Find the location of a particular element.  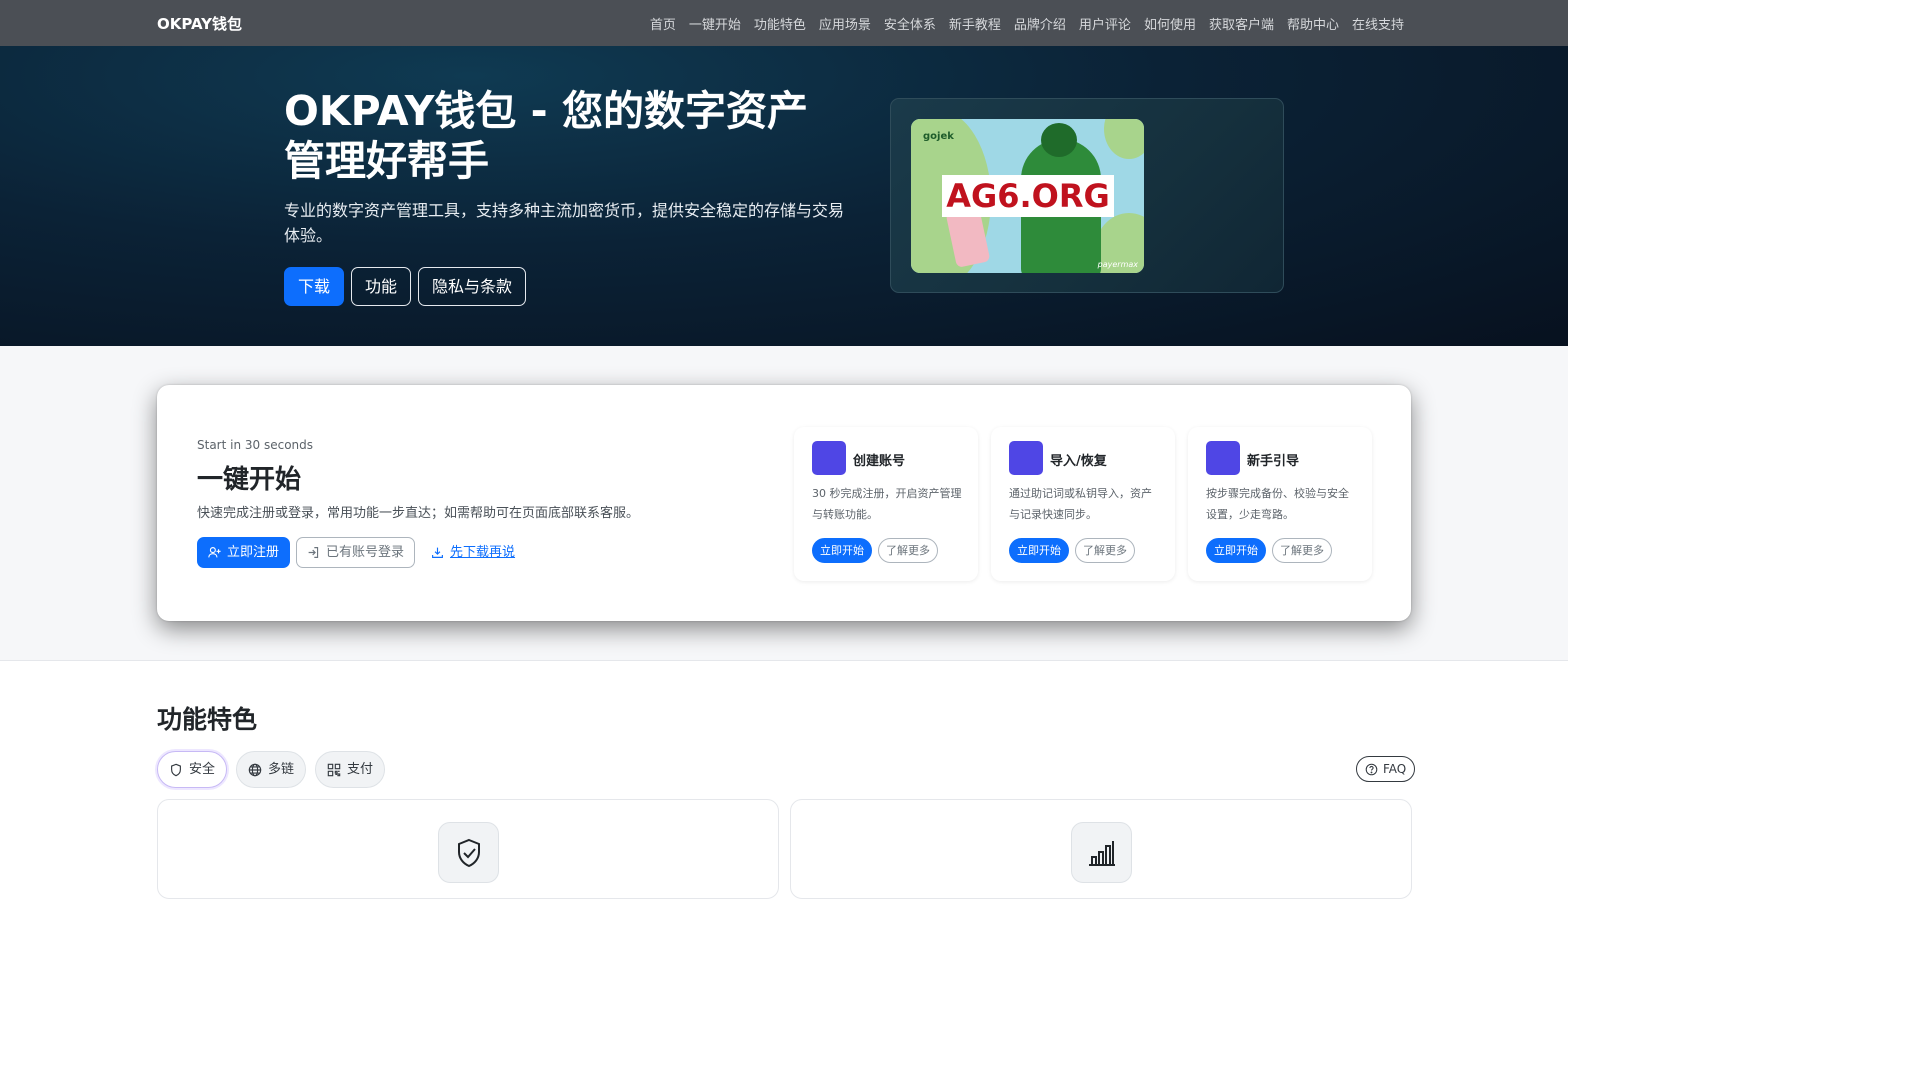

watermark-label: AG6.ORG is located at coordinates (1028, 196).